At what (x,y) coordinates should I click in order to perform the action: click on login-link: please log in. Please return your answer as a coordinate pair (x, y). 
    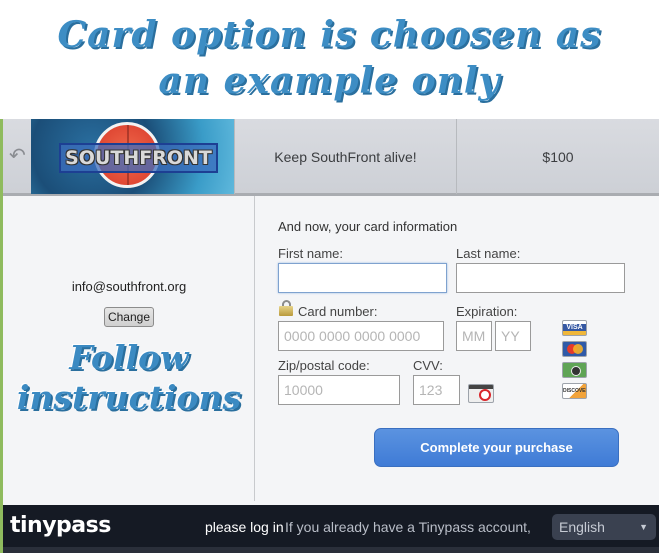
    Looking at the image, I should click on (244, 527).